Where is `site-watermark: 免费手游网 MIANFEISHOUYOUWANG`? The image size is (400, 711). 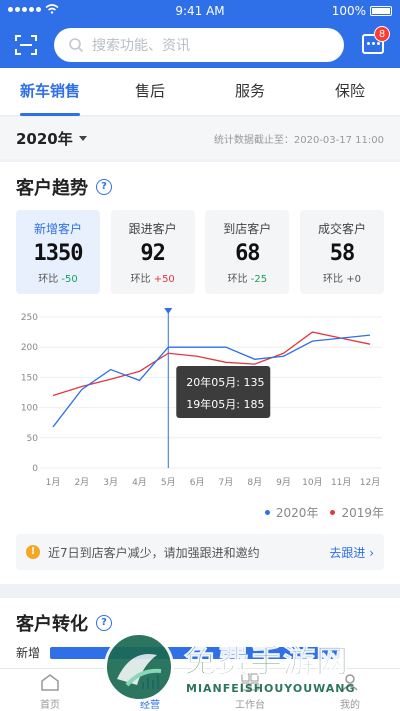 site-watermark: 免费手游网 MIANFEISHOUYOUWANG is located at coordinates (249, 670).